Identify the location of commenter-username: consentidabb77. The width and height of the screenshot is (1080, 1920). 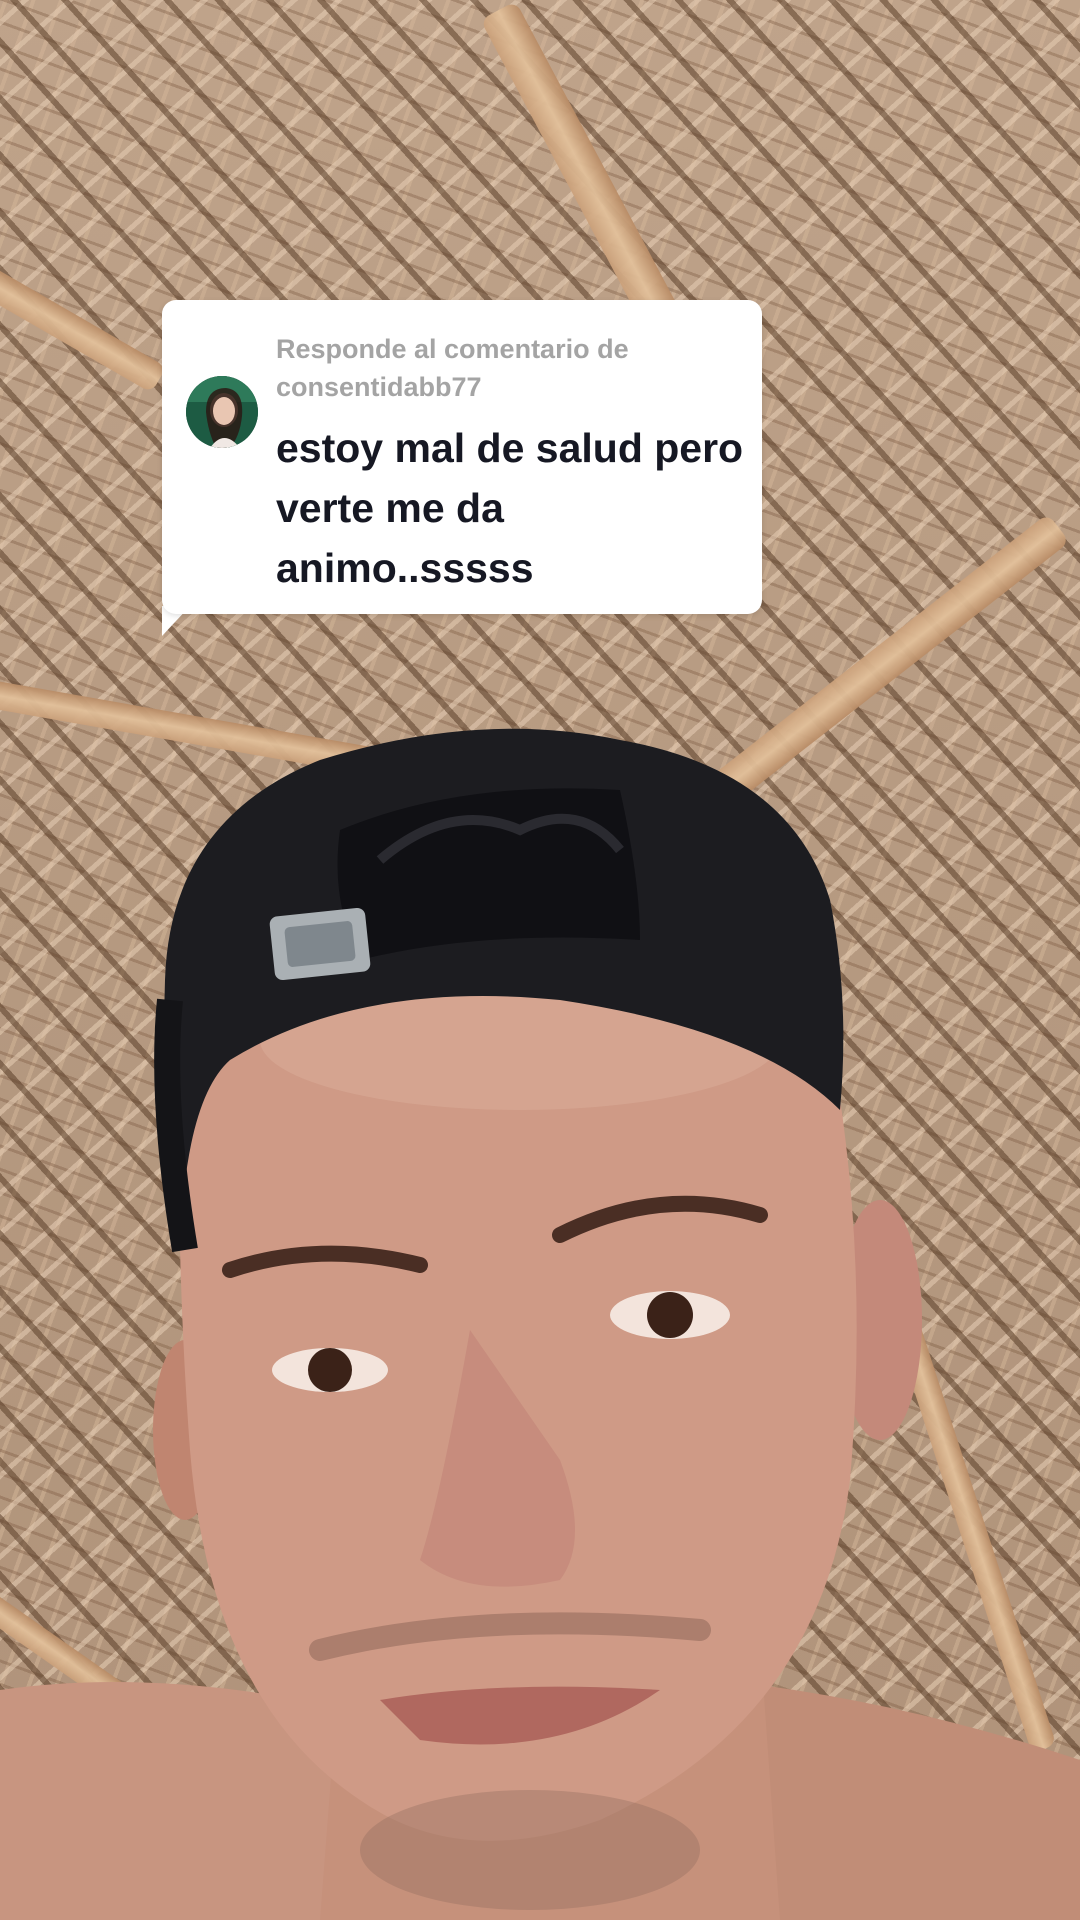
(379, 387).